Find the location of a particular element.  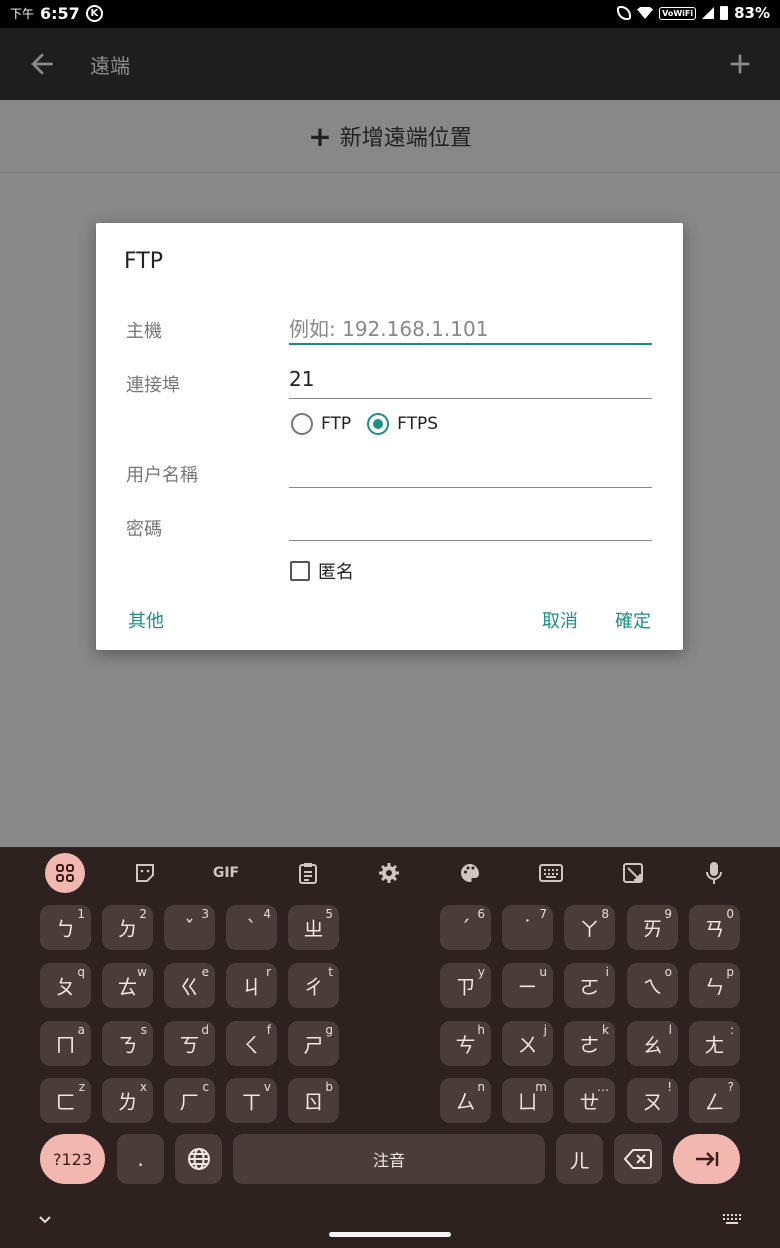

other-button: 其他 is located at coordinates (146, 620).